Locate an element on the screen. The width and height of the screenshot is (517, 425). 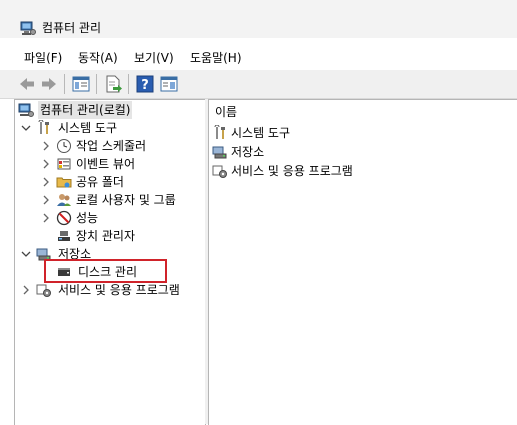
properties-pane-icon is located at coordinates (169, 84).